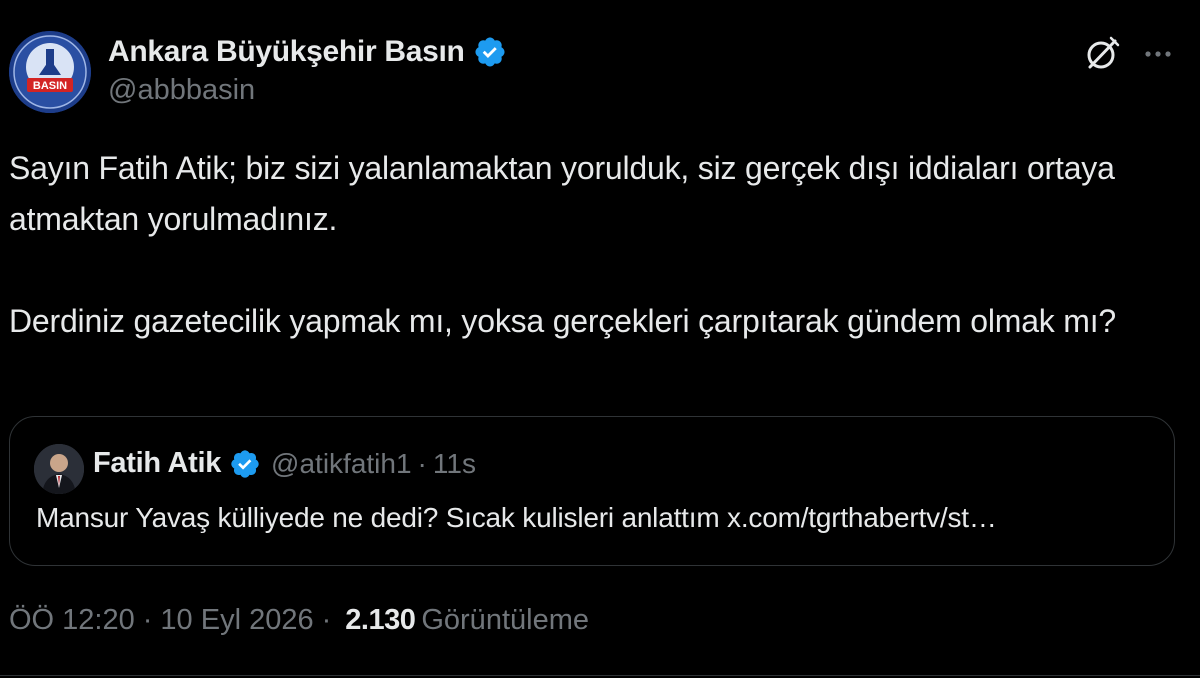  Describe the element at coordinates (600, 675) in the screenshot. I see `bottom-divider` at that location.